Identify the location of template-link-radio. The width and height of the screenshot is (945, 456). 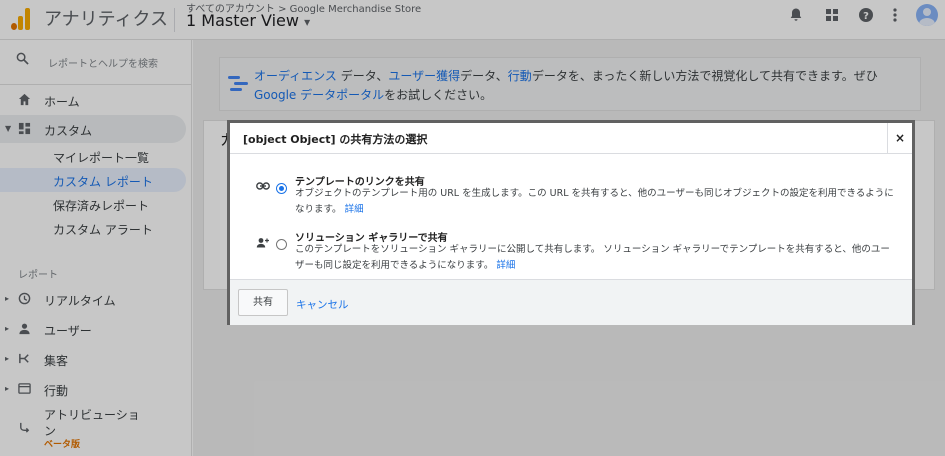
(281, 188).